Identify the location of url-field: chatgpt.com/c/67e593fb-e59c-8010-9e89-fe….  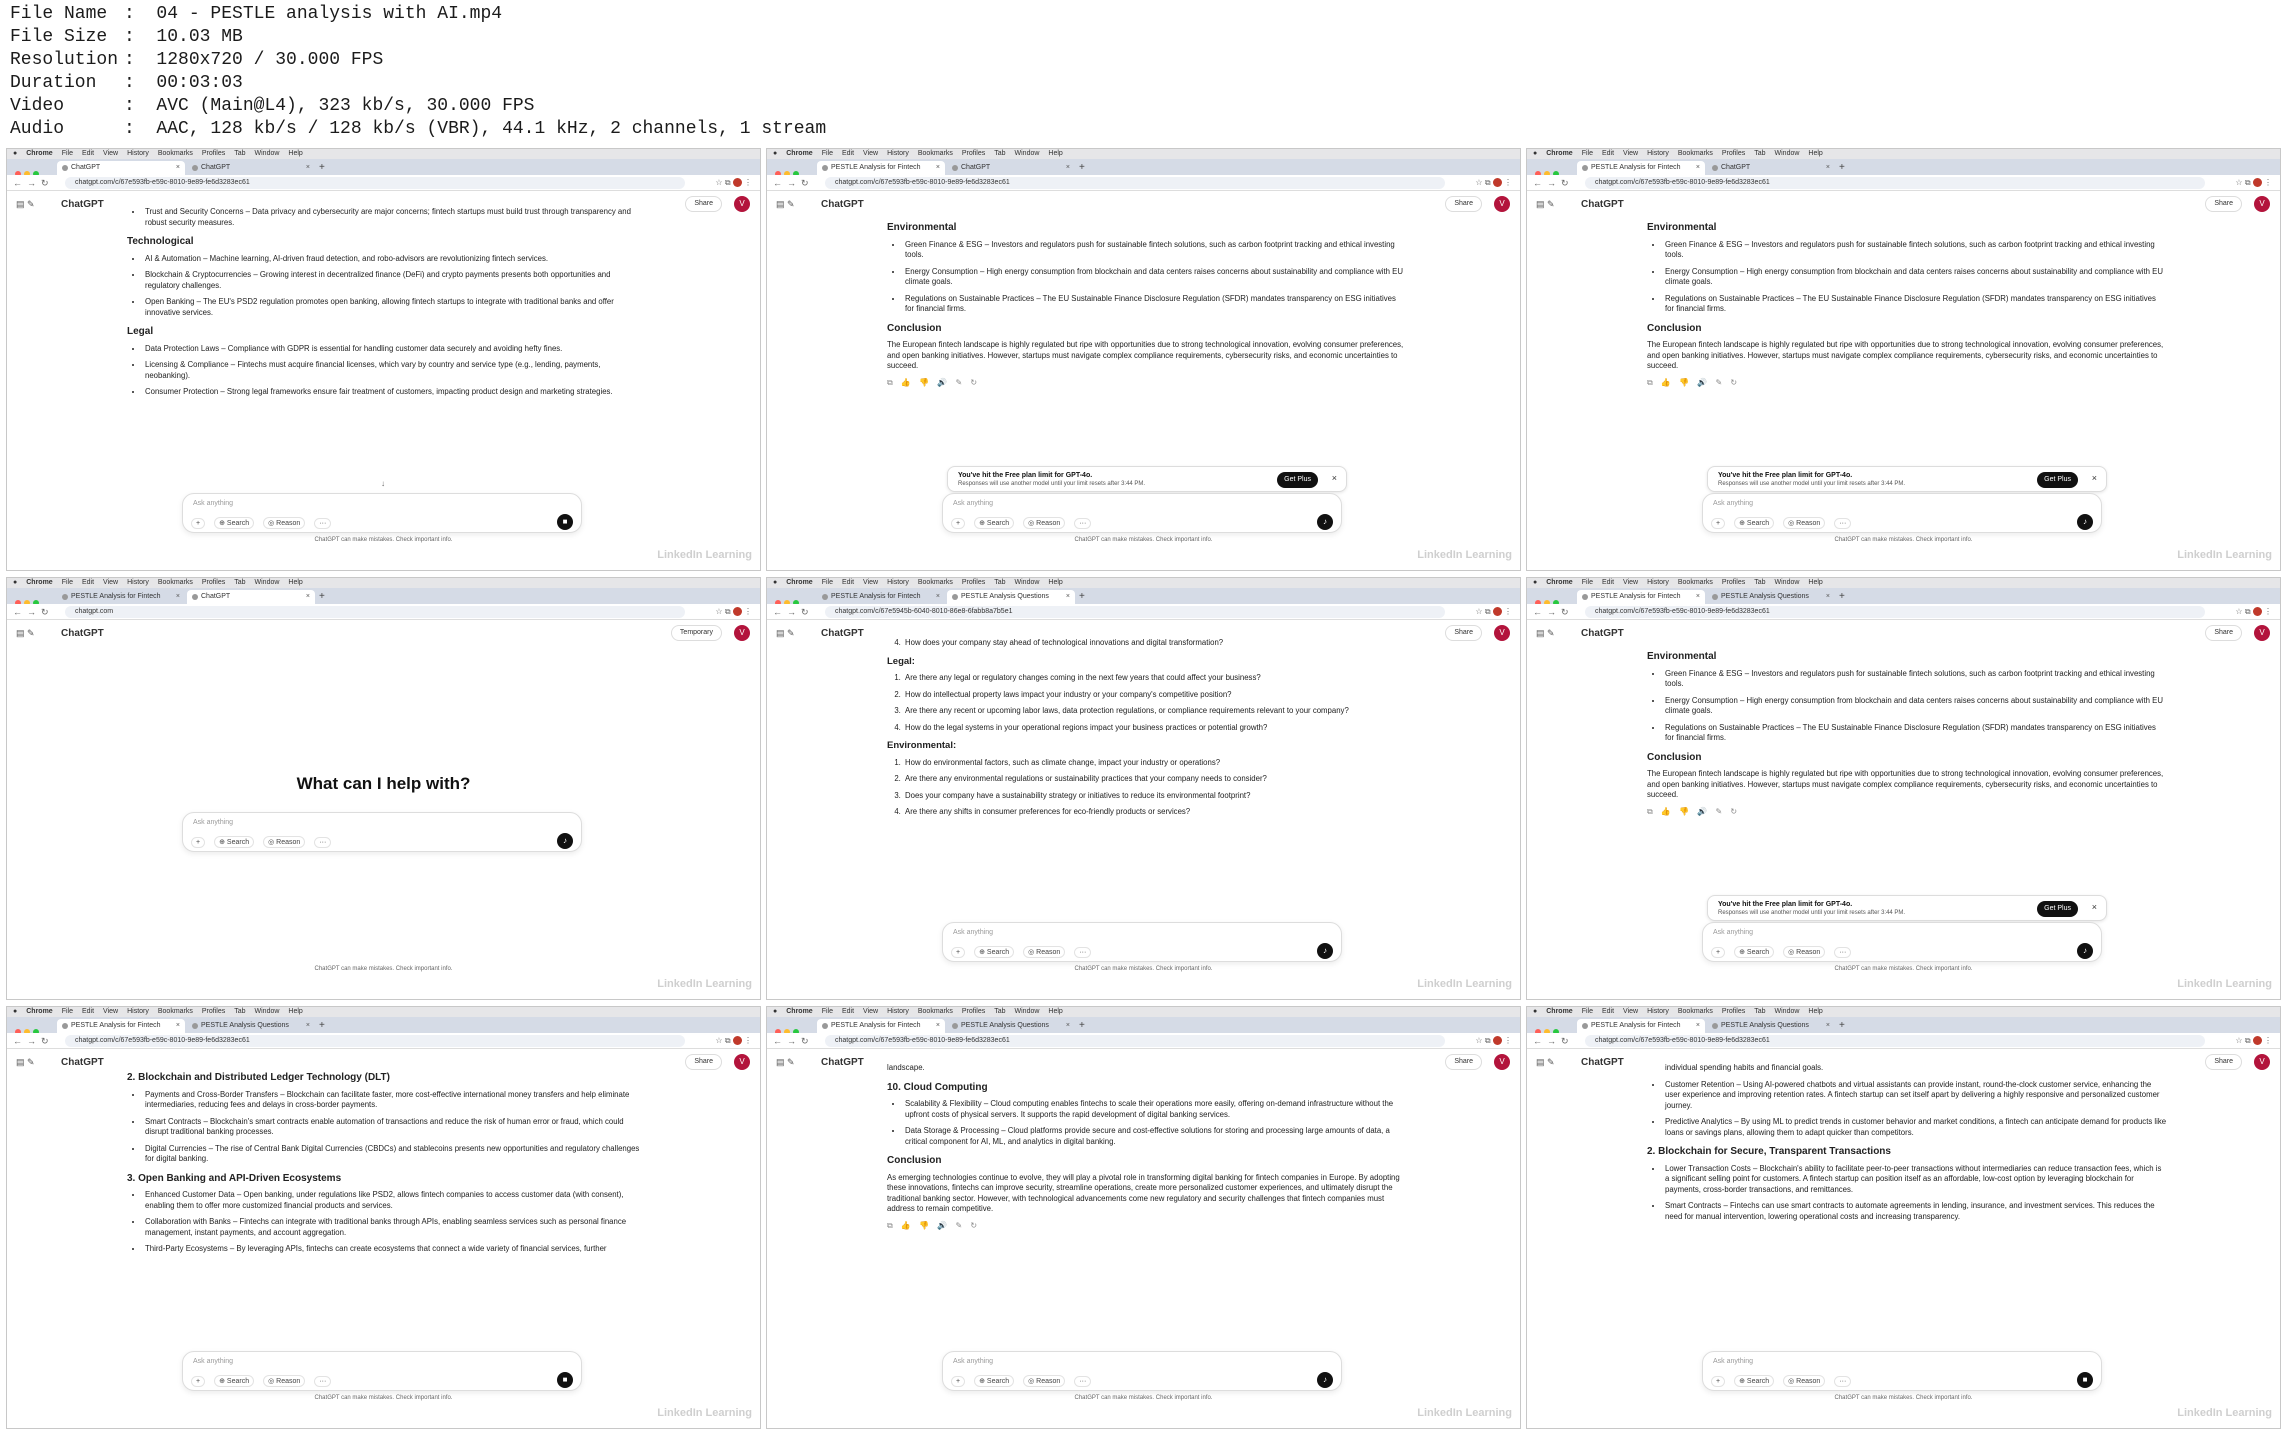
(1895, 183).